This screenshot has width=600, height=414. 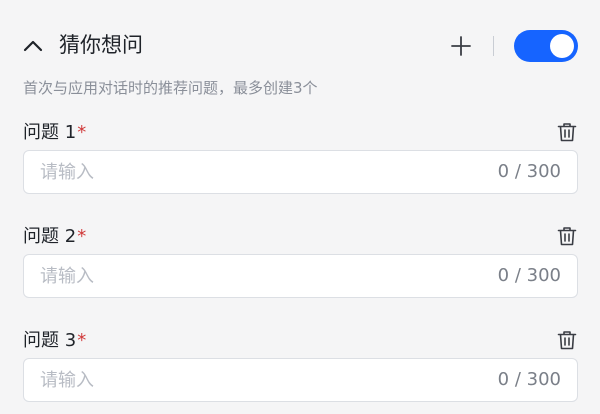 What do you see at coordinates (493, 46) in the screenshot?
I see `header-divider` at bounding box center [493, 46].